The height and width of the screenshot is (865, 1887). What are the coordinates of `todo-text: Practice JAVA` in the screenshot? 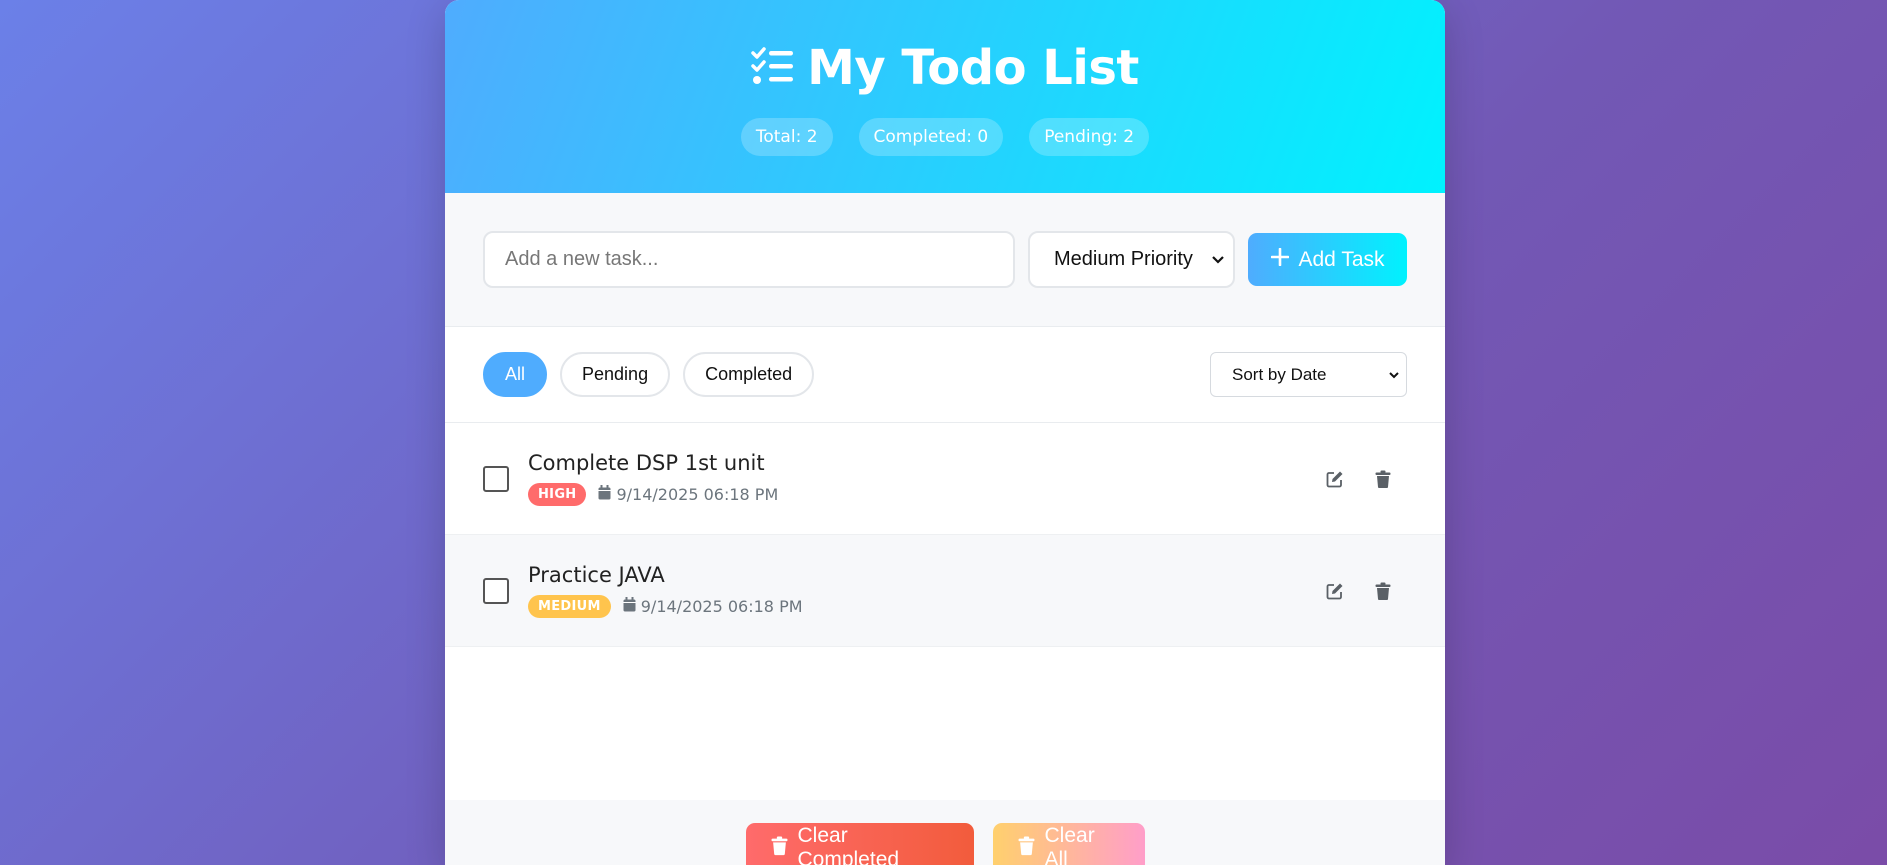 It's located at (596, 575).